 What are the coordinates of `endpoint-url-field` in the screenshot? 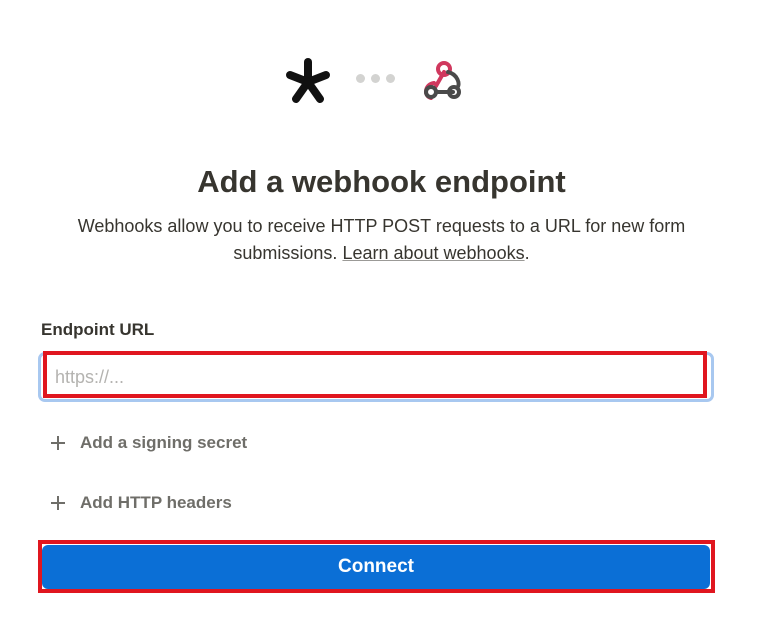 It's located at (376, 377).